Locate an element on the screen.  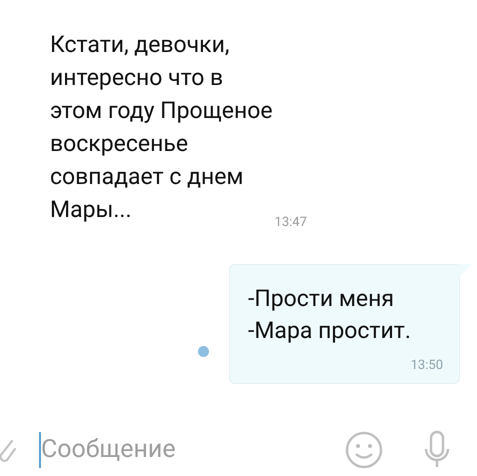
message-text: -Прости меня is located at coordinates (322, 299).